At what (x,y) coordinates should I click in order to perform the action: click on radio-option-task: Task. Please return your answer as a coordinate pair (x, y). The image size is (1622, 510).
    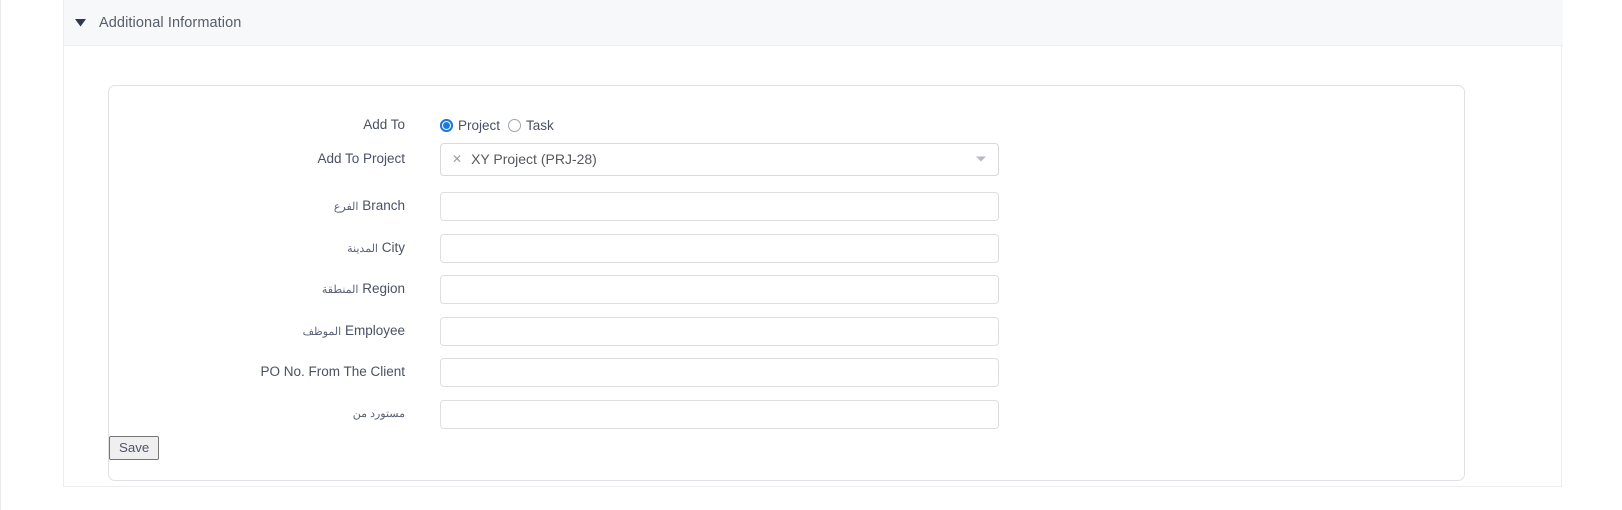
    Looking at the image, I should click on (531, 125).